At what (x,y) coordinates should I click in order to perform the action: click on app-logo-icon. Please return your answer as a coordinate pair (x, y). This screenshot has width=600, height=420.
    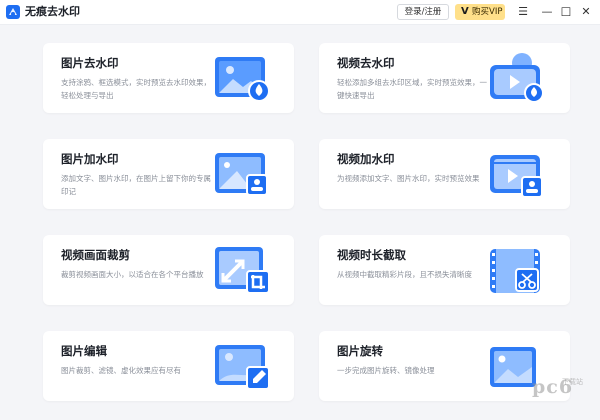
    Looking at the image, I should click on (13, 12).